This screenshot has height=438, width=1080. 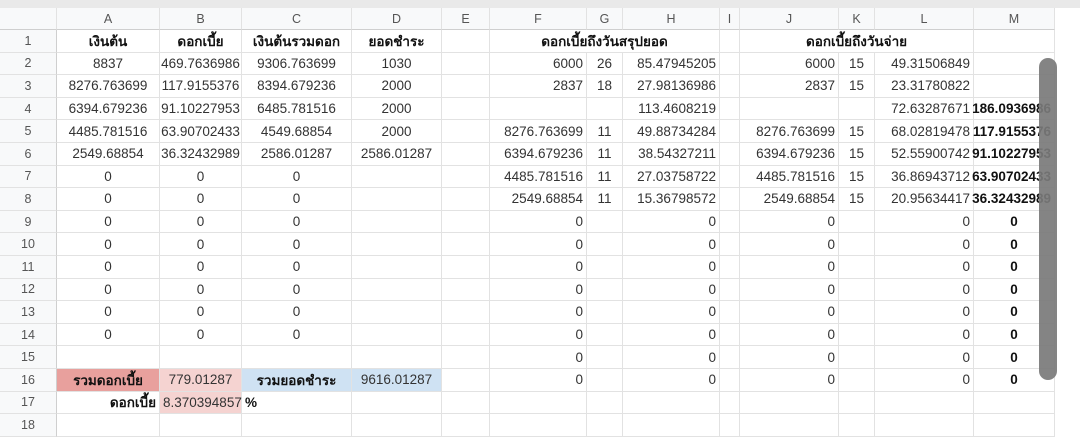 I want to click on cell-i12, so click(x=730, y=290).